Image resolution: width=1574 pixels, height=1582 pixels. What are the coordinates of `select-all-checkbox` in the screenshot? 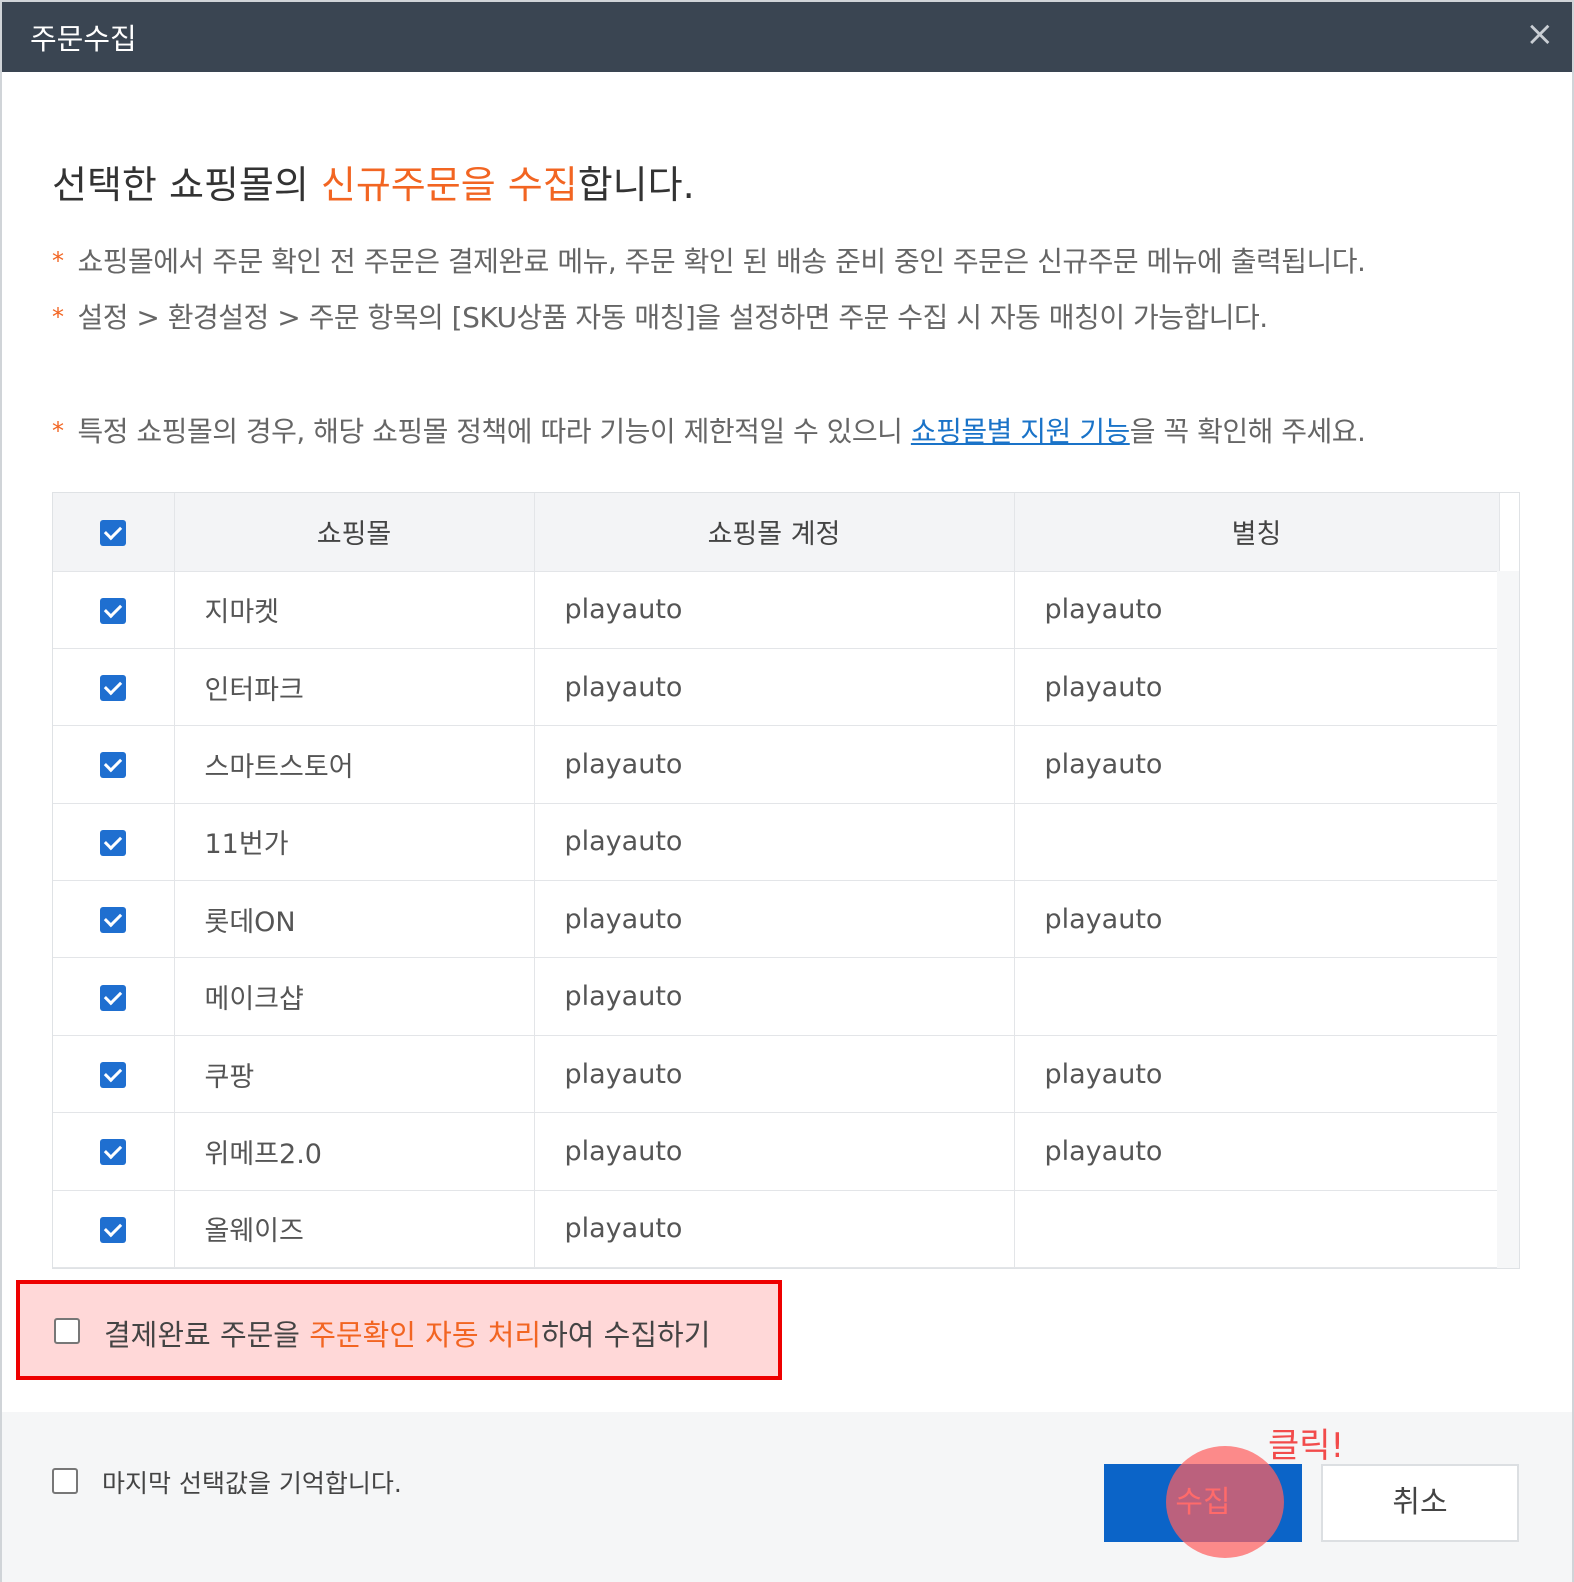 It's located at (113, 532).